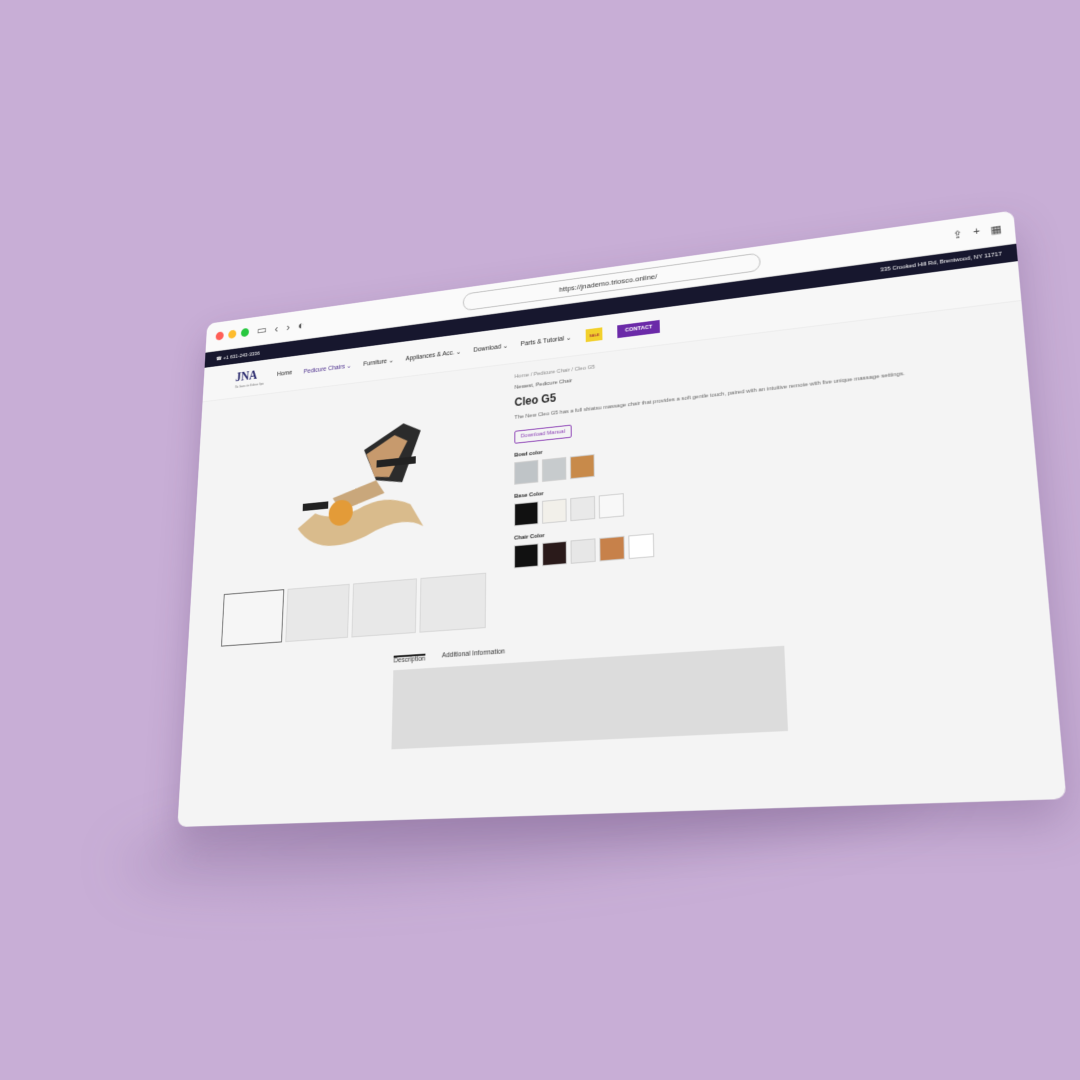 Image resolution: width=1080 pixels, height=1080 pixels. Describe the element at coordinates (360, 485) in the screenshot. I see `chair-illustration` at that location.